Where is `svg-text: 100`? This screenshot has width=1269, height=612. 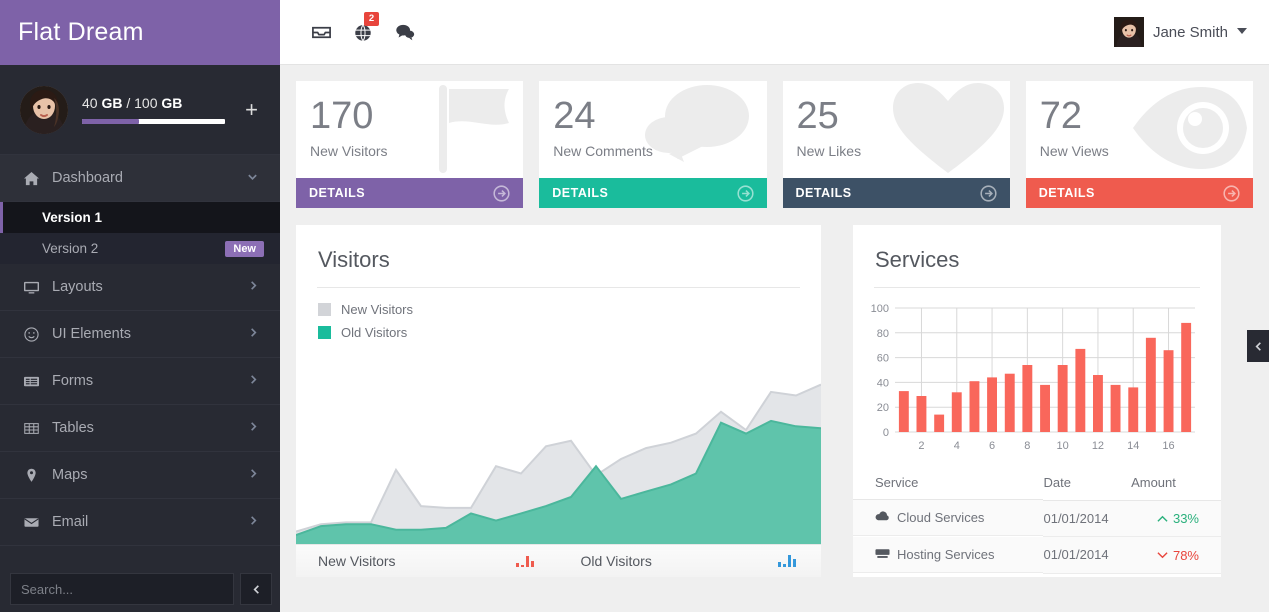 svg-text: 100 is located at coordinates (880, 309).